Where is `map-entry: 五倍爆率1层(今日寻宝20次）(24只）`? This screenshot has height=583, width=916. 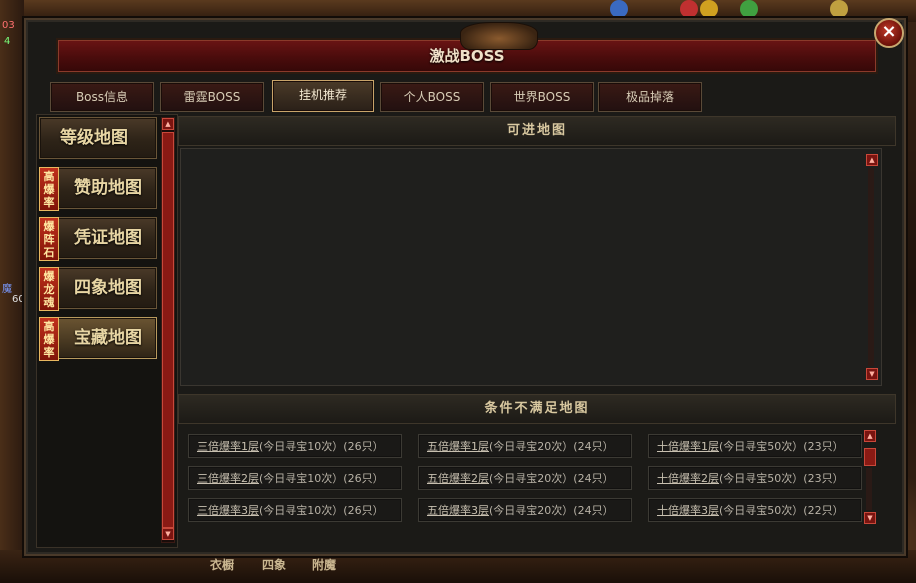
map-entry: 五倍爆率1层(今日寻宝20次）(24只） is located at coordinates (525, 446).